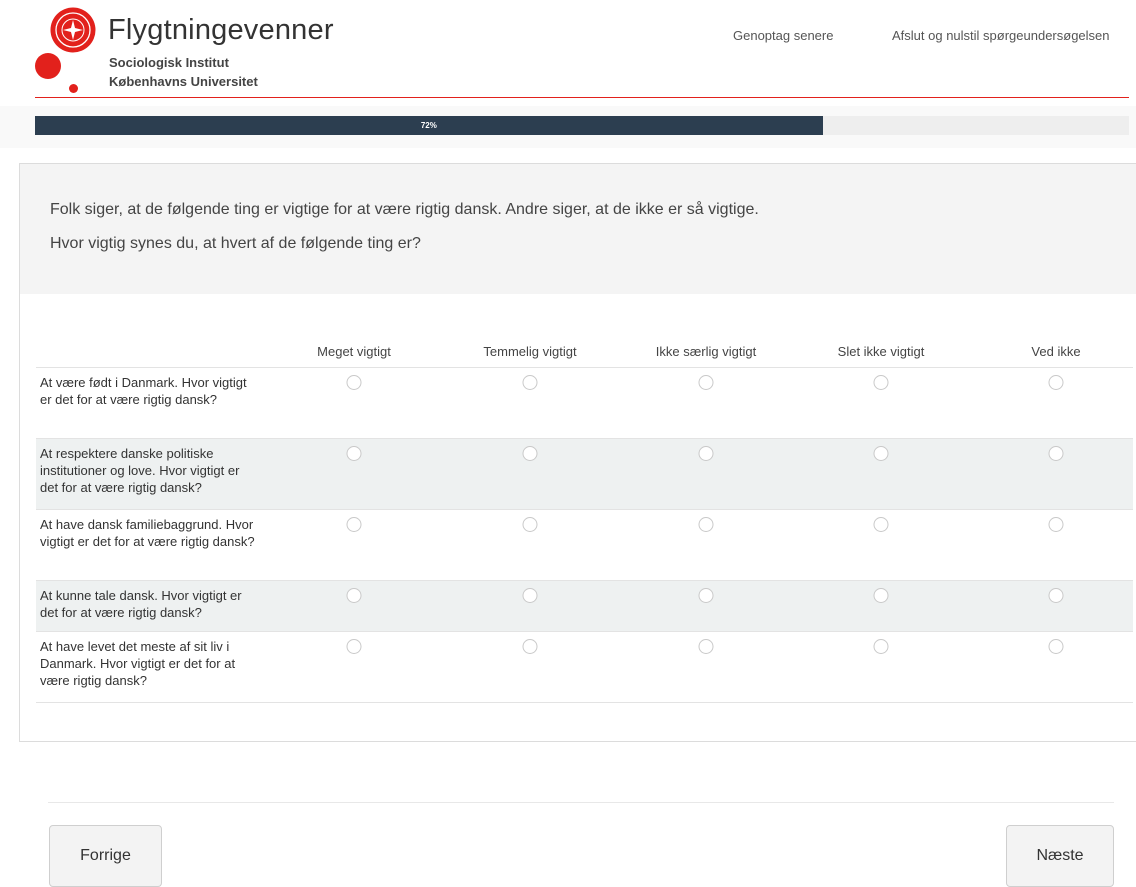 The height and width of the screenshot is (887, 1136). I want to click on progress-label: 72%, so click(428, 125).